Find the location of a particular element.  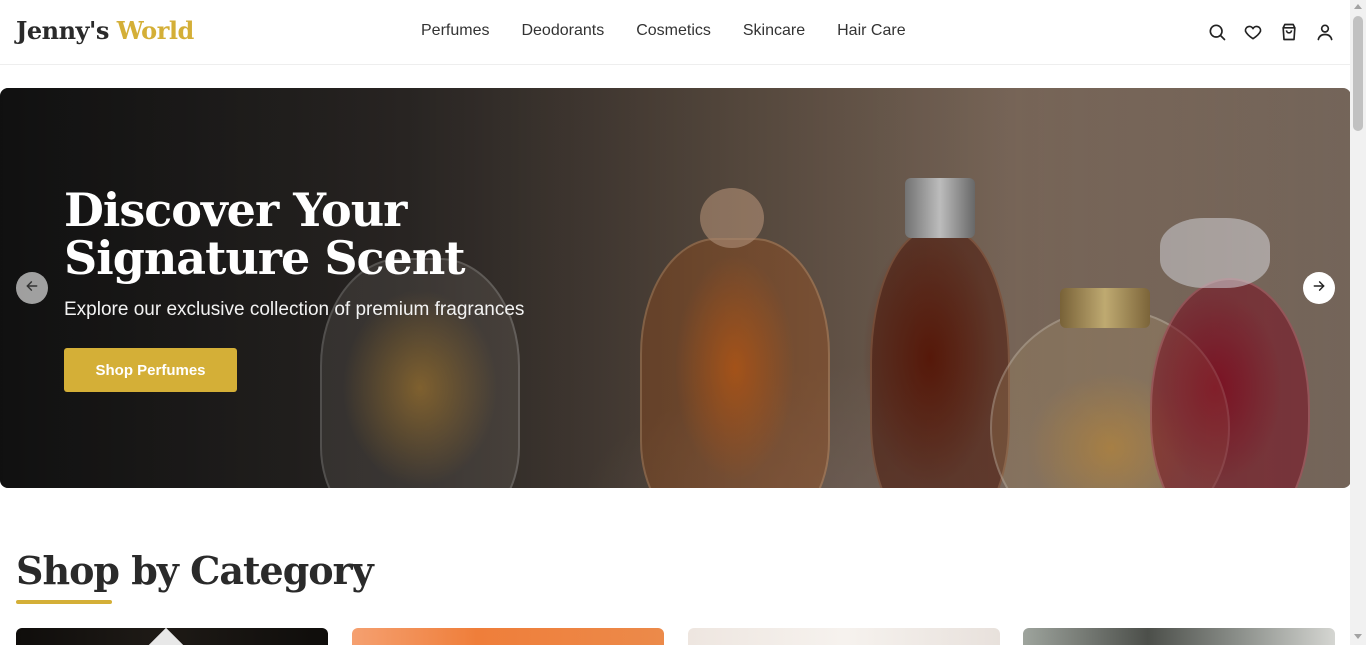

search-icon is located at coordinates (1217, 32).